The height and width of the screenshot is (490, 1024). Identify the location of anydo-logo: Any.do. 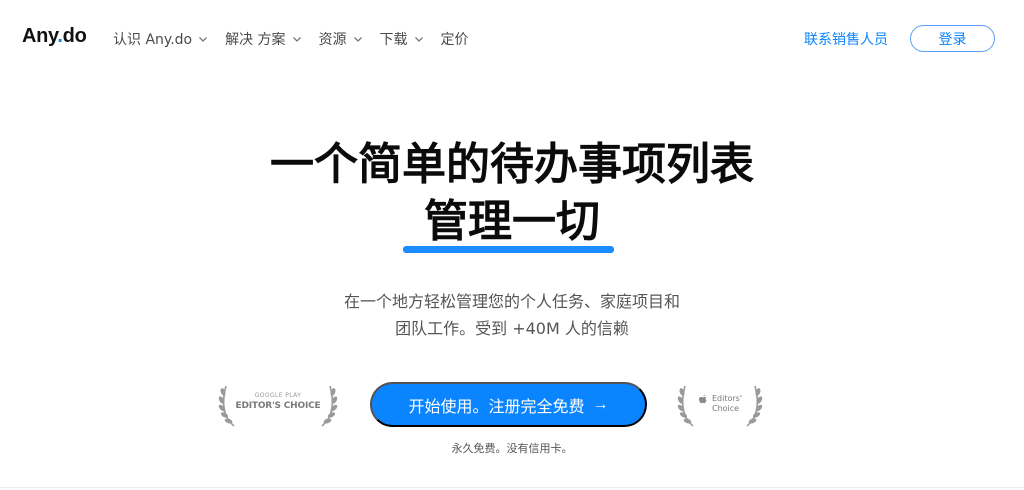
(54, 36).